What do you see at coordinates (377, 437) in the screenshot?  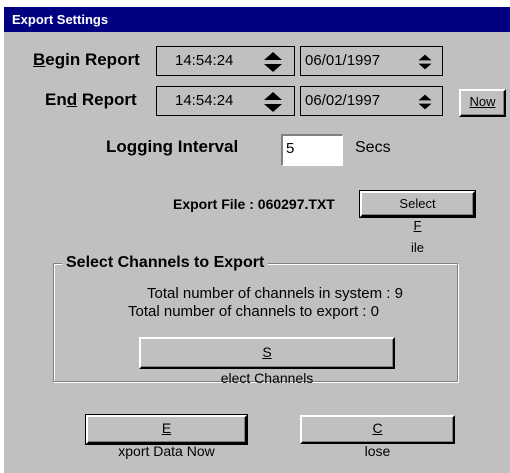 I see `close-button: Close` at bounding box center [377, 437].